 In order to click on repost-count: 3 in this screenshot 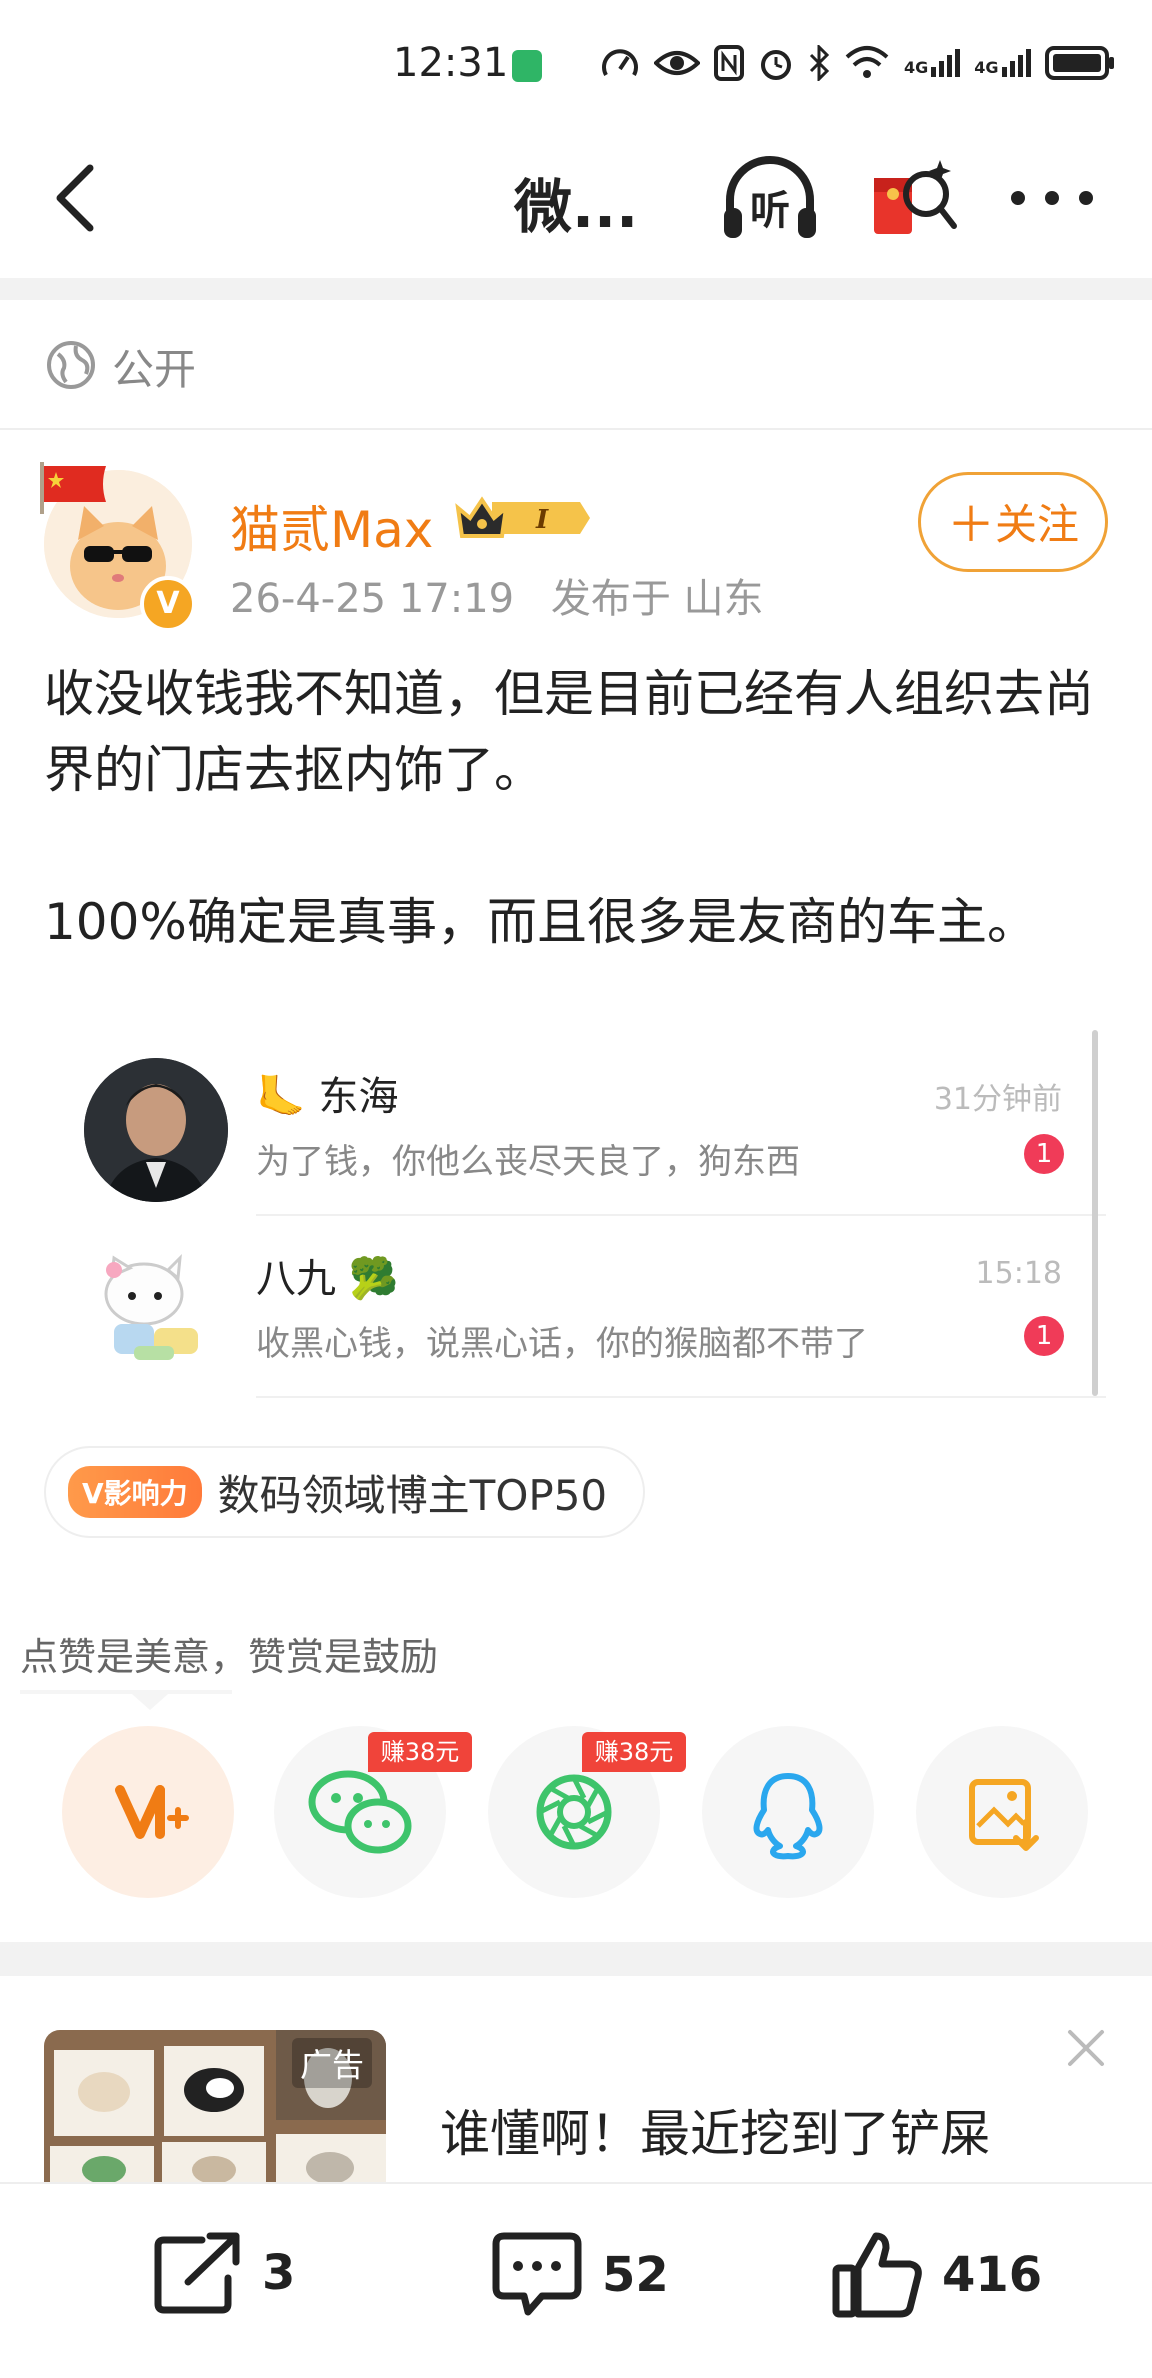, I will do `click(279, 2273)`.